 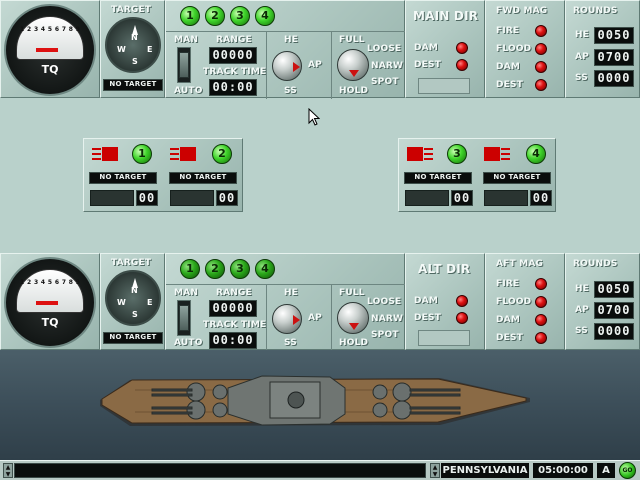 I want to click on turret-2-button: 2, so click(x=222, y=154).